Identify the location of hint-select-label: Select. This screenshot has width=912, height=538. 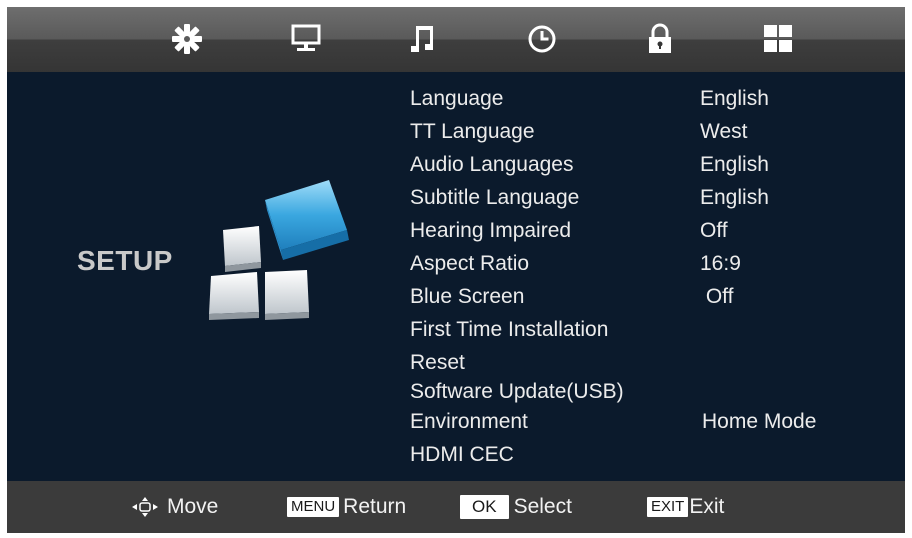
(542, 506).